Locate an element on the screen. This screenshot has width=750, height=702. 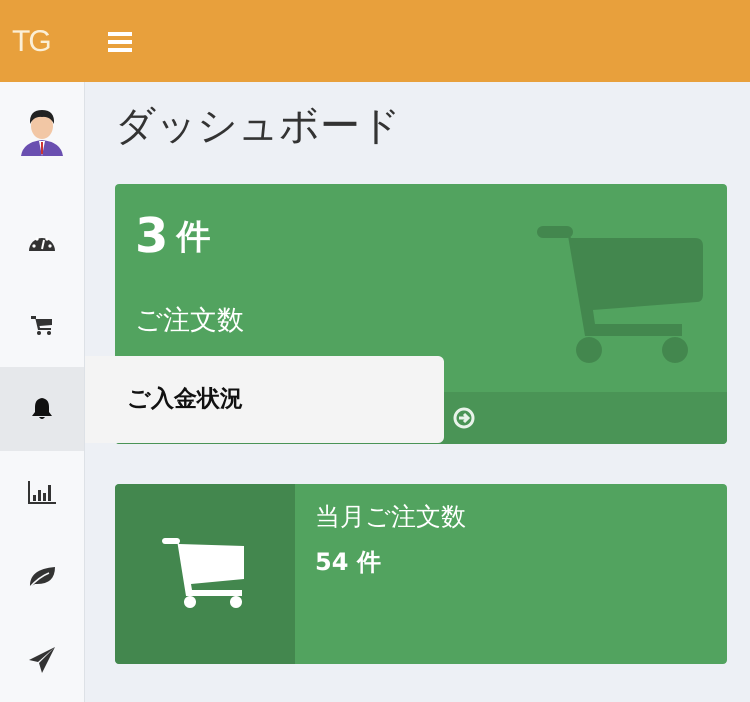
menu-icon is located at coordinates (121, 41).